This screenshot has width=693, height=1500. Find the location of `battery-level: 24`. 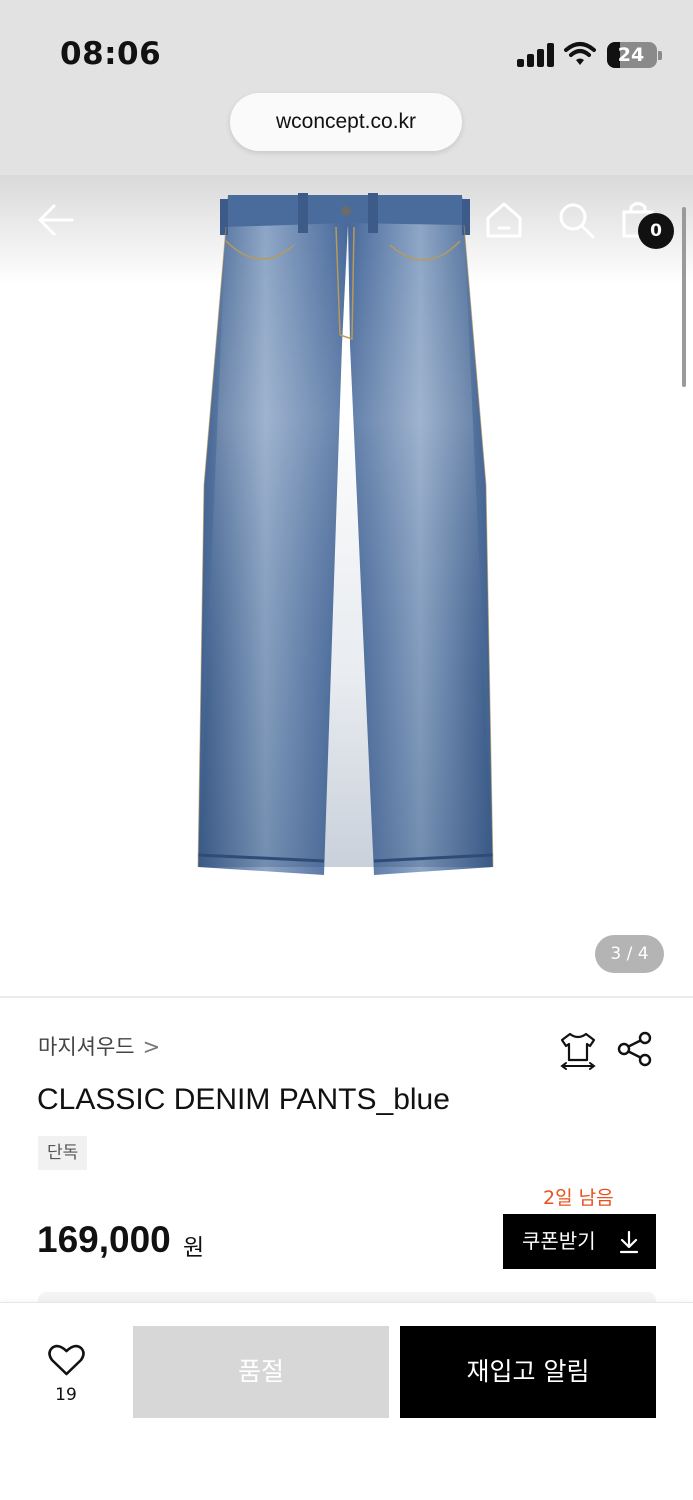

battery-level: 24 is located at coordinates (631, 55).